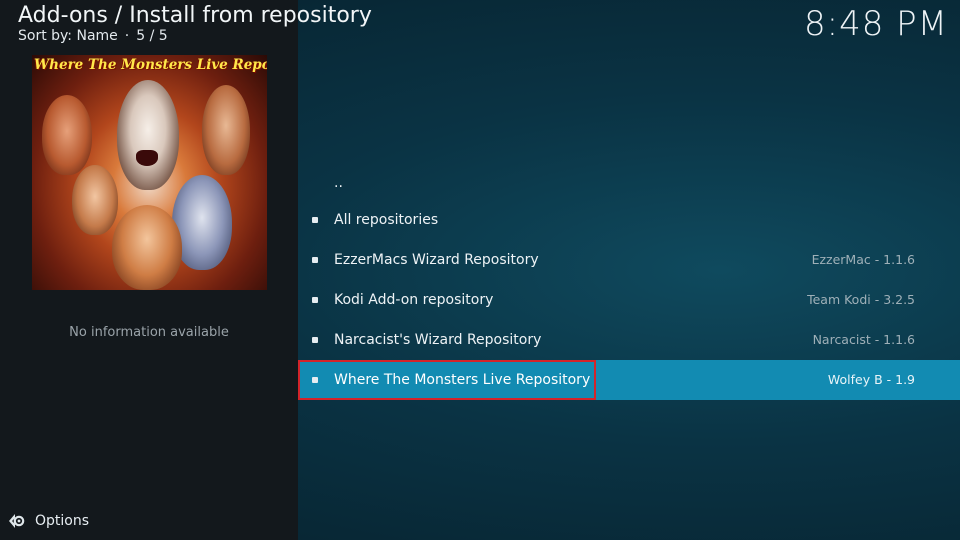 The width and height of the screenshot is (960, 540). What do you see at coordinates (152, 36) in the screenshot?
I see `item-position: 5 / 5` at bounding box center [152, 36].